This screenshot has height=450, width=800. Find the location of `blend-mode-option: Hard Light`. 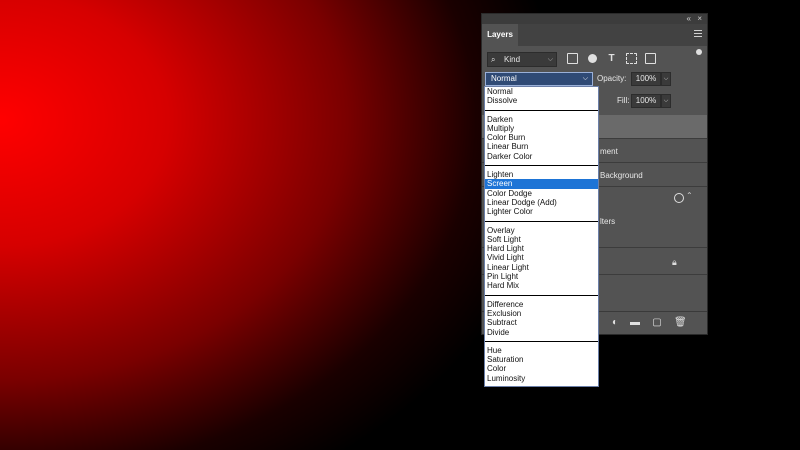

blend-mode-option: Hard Light is located at coordinates (541, 248).